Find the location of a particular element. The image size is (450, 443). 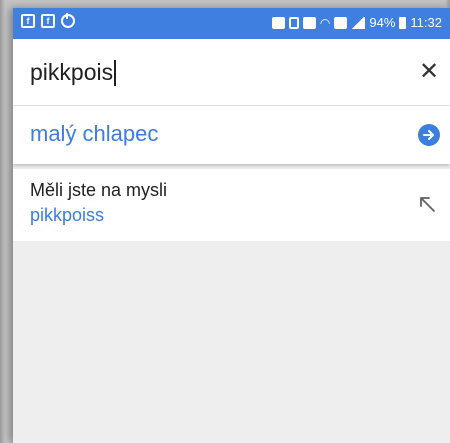

battery-icon is located at coordinates (403, 22).